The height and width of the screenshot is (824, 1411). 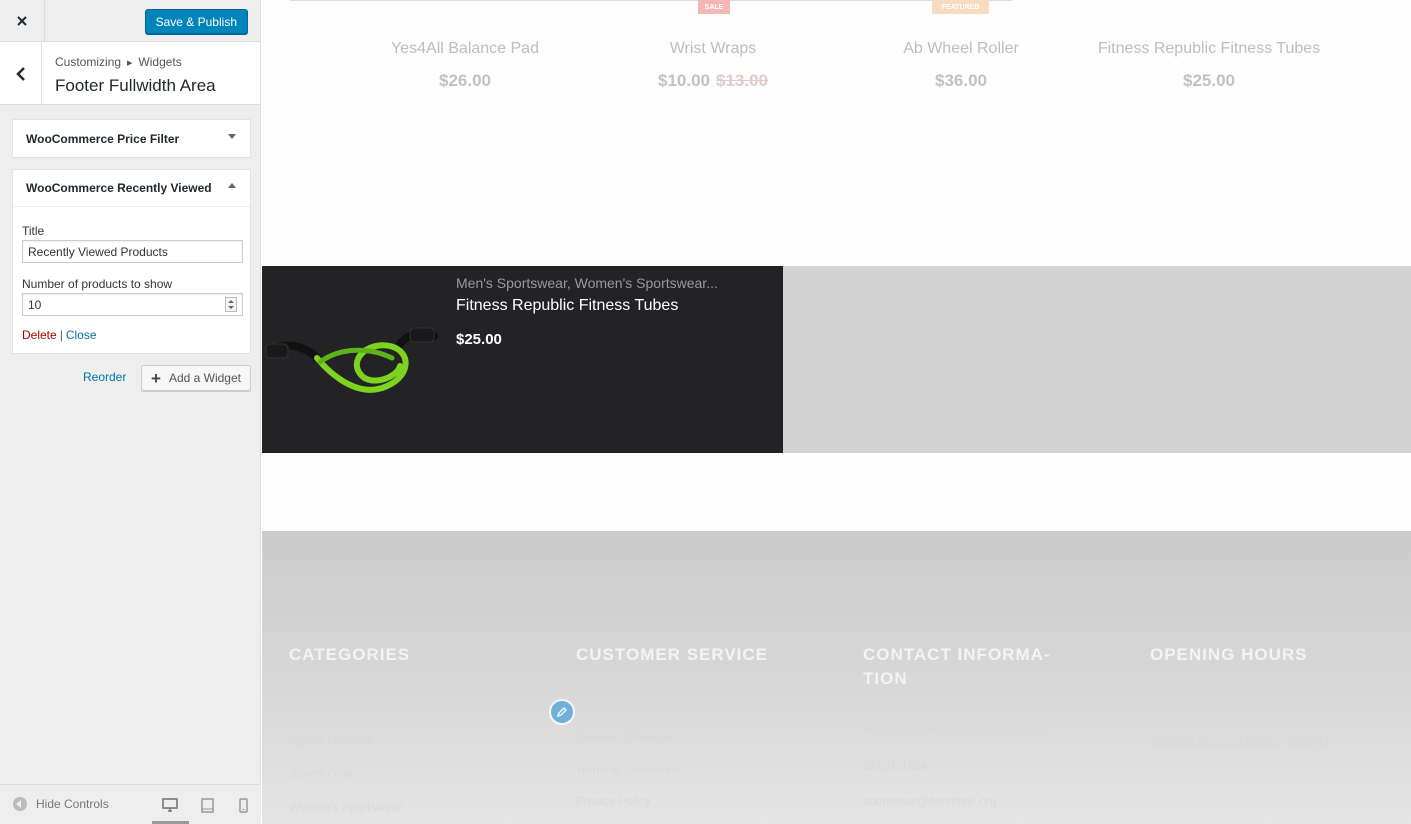 I want to click on footer-link: Men's Sportswear, so click(x=337, y=706).